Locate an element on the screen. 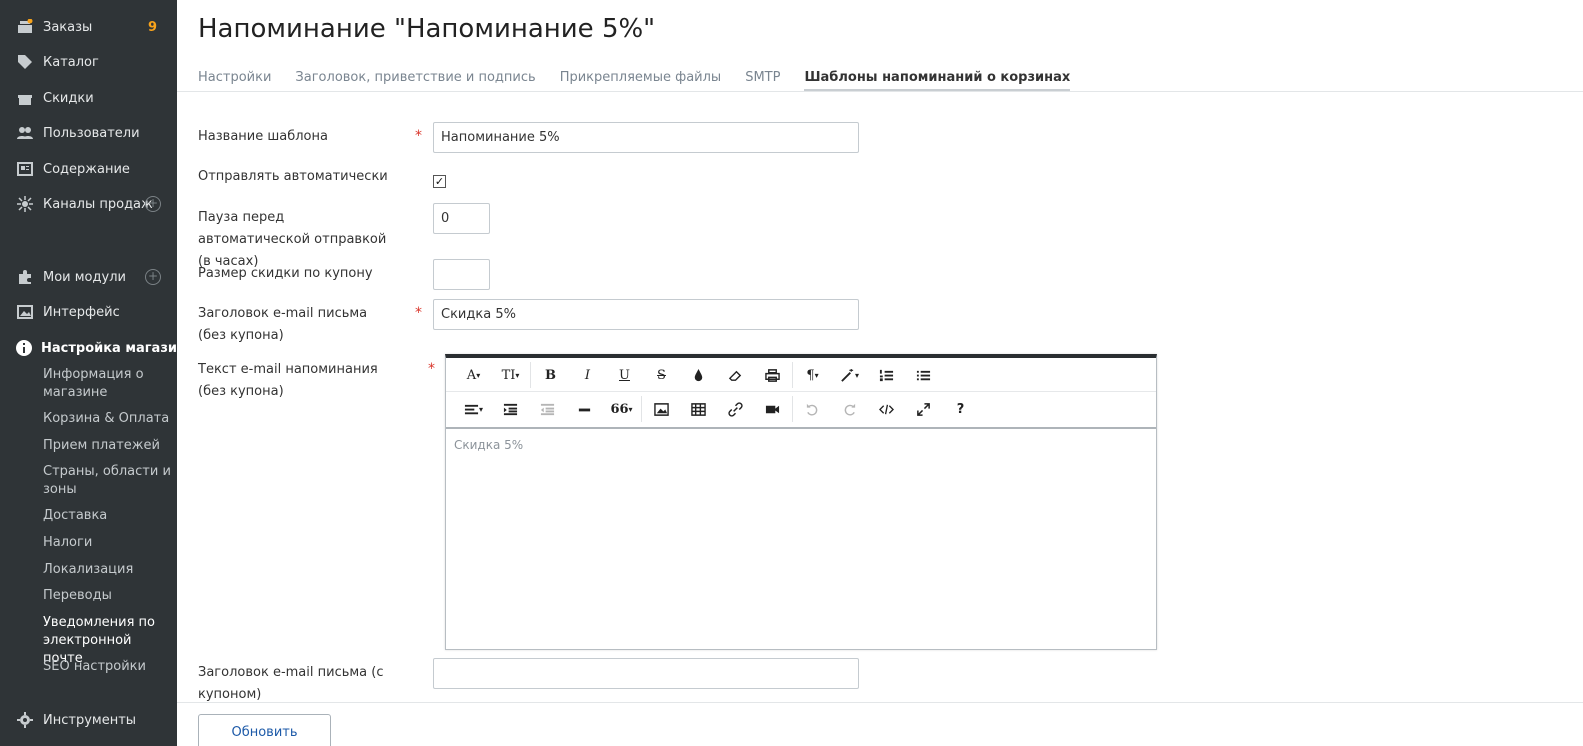 The width and height of the screenshot is (1583, 746). magic-wand-icon: ▾ is located at coordinates (849, 375).